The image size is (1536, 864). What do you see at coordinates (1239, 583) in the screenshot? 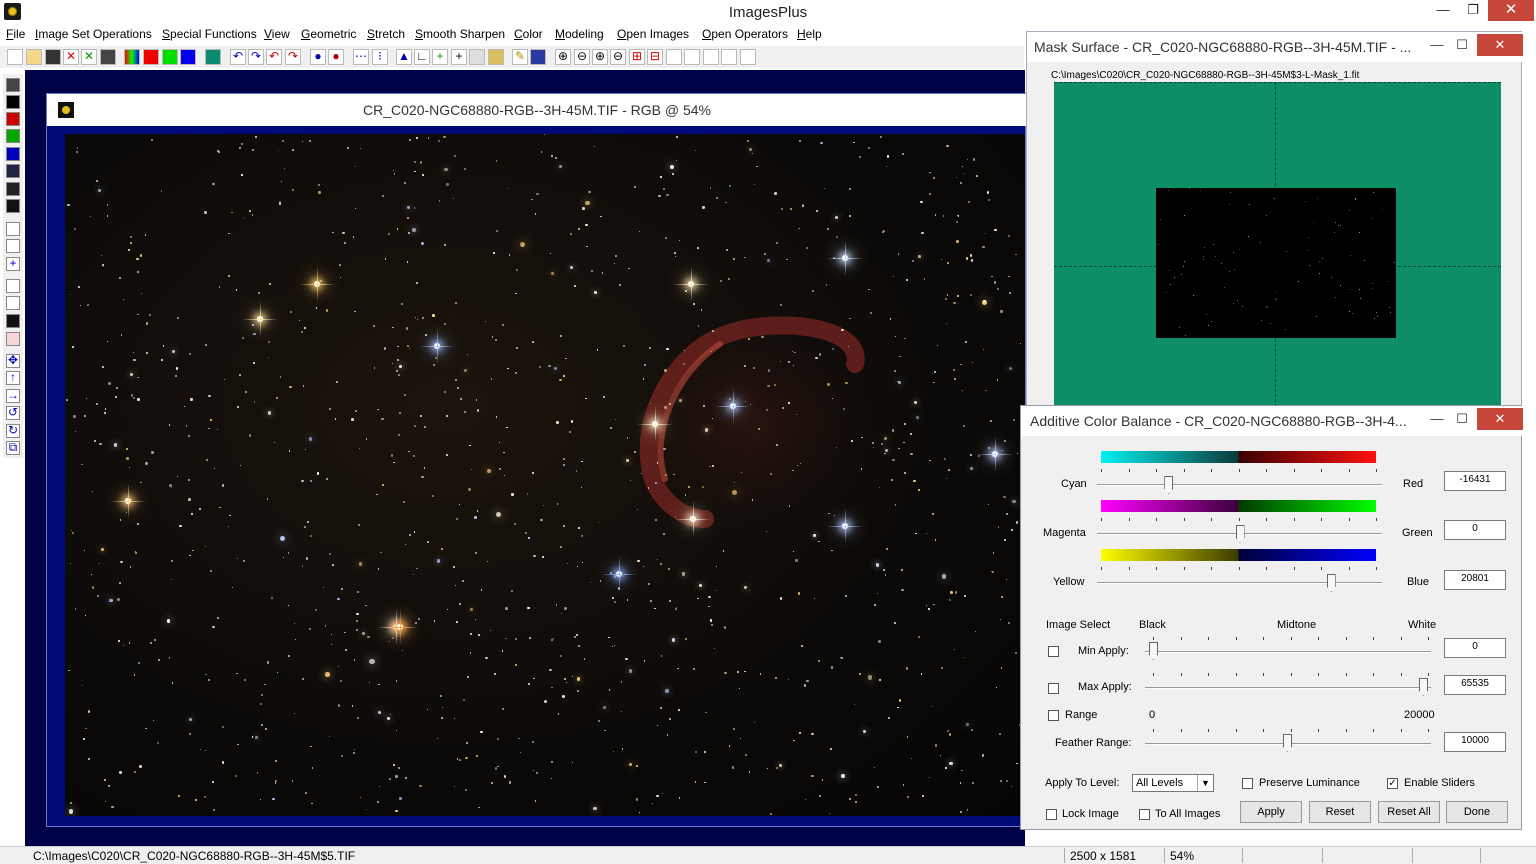
I see `yellow-blue-slider-track` at bounding box center [1239, 583].